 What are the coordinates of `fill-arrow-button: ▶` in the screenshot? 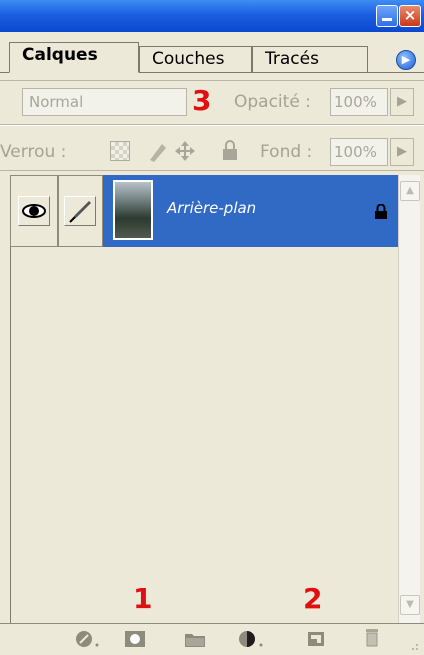 It's located at (402, 152).